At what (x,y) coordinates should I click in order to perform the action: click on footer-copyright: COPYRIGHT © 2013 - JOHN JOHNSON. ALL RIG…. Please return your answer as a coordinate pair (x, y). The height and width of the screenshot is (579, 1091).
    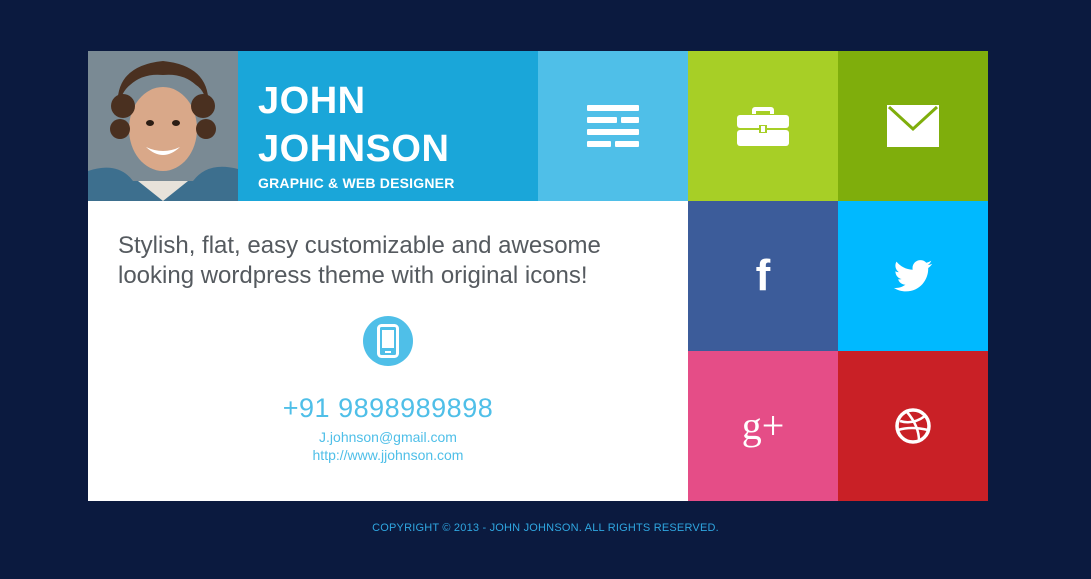
    Looking at the image, I should click on (545, 528).